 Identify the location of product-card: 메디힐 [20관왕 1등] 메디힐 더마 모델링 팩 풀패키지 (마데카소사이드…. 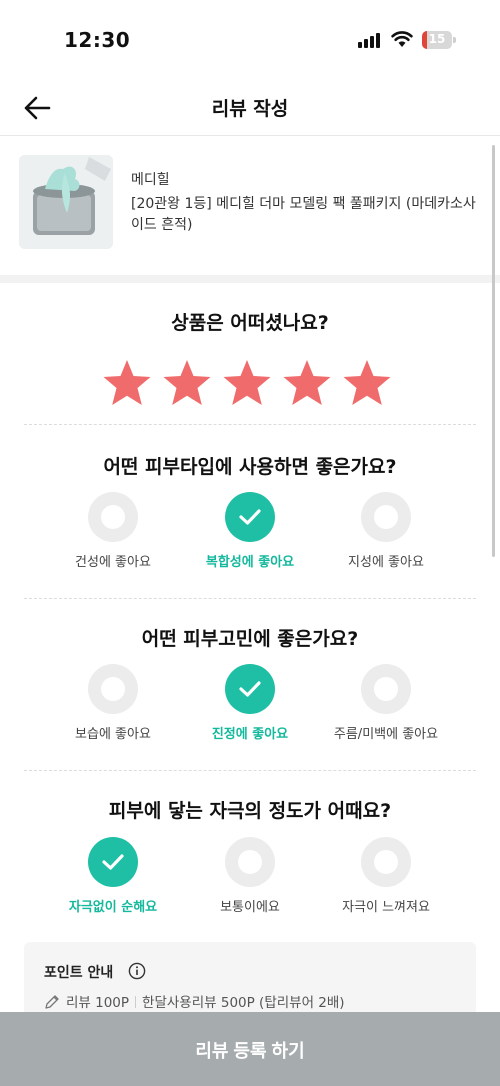
(250, 206).